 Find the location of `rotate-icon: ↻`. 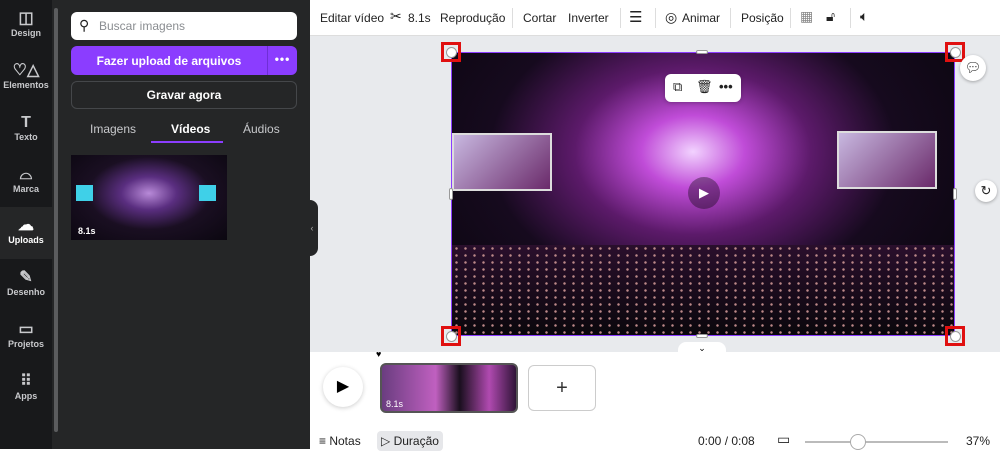

rotate-icon: ↻ is located at coordinates (986, 191).